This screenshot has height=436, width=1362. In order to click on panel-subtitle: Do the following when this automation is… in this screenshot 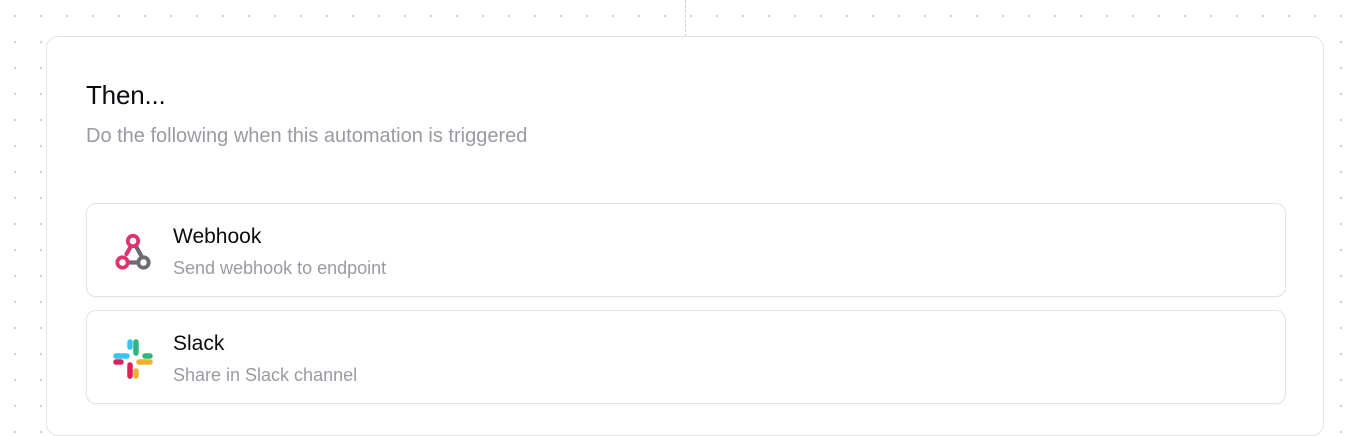, I will do `click(307, 136)`.